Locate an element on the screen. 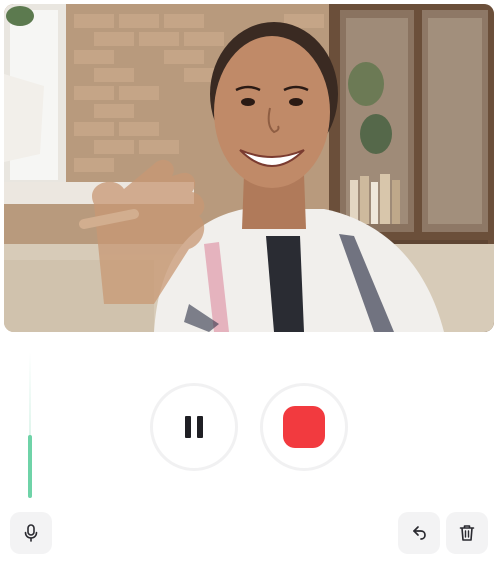 This screenshot has width=500, height=564. audio-level-fill is located at coordinates (30, 466).